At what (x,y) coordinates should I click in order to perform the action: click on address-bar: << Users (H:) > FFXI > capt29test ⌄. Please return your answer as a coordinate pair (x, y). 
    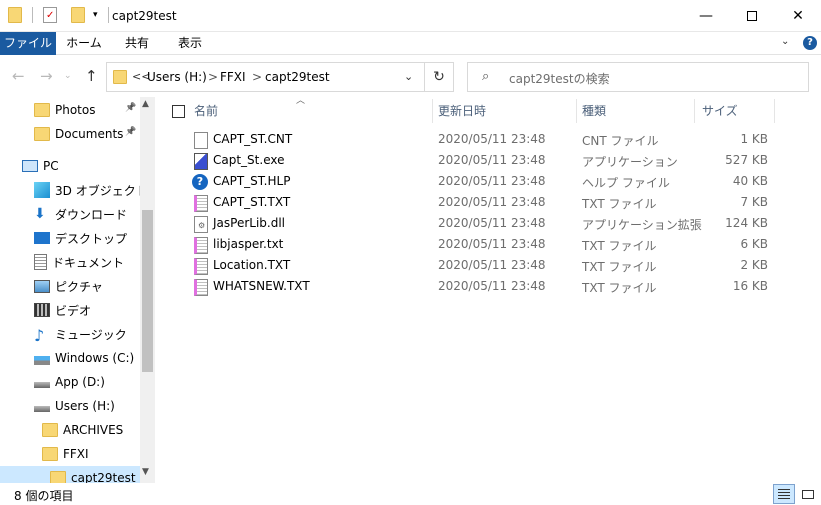
    Looking at the image, I should click on (265, 77).